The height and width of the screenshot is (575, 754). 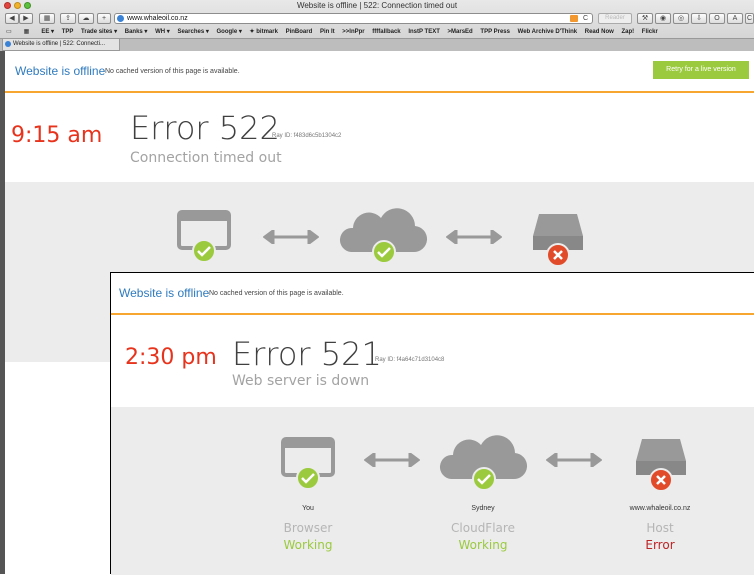 What do you see at coordinates (699, 18) in the screenshot?
I see `extension-download-icon: ⇩` at bounding box center [699, 18].